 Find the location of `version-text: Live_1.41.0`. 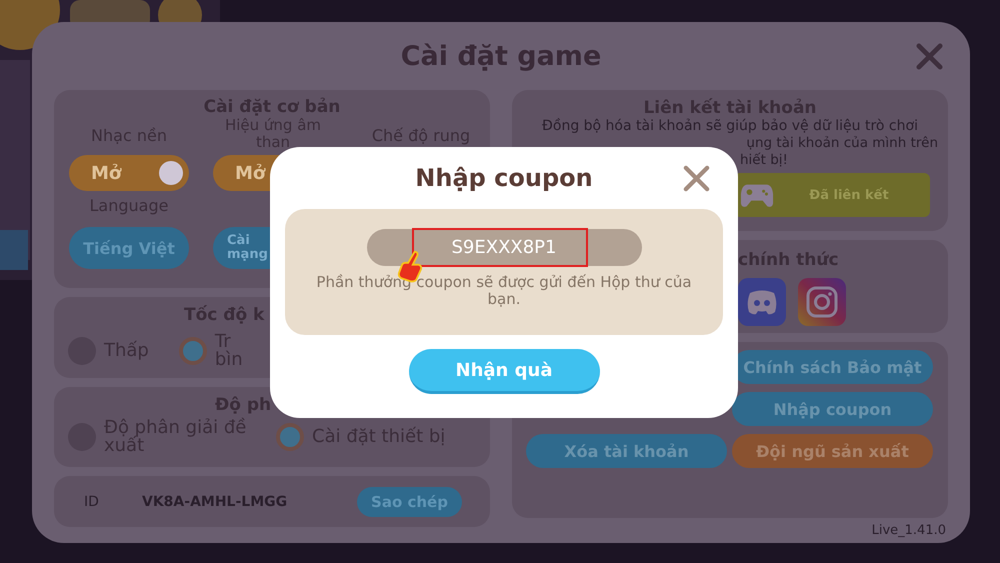

version-text: Live_1.41.0 is located at coordinates (909, 530).